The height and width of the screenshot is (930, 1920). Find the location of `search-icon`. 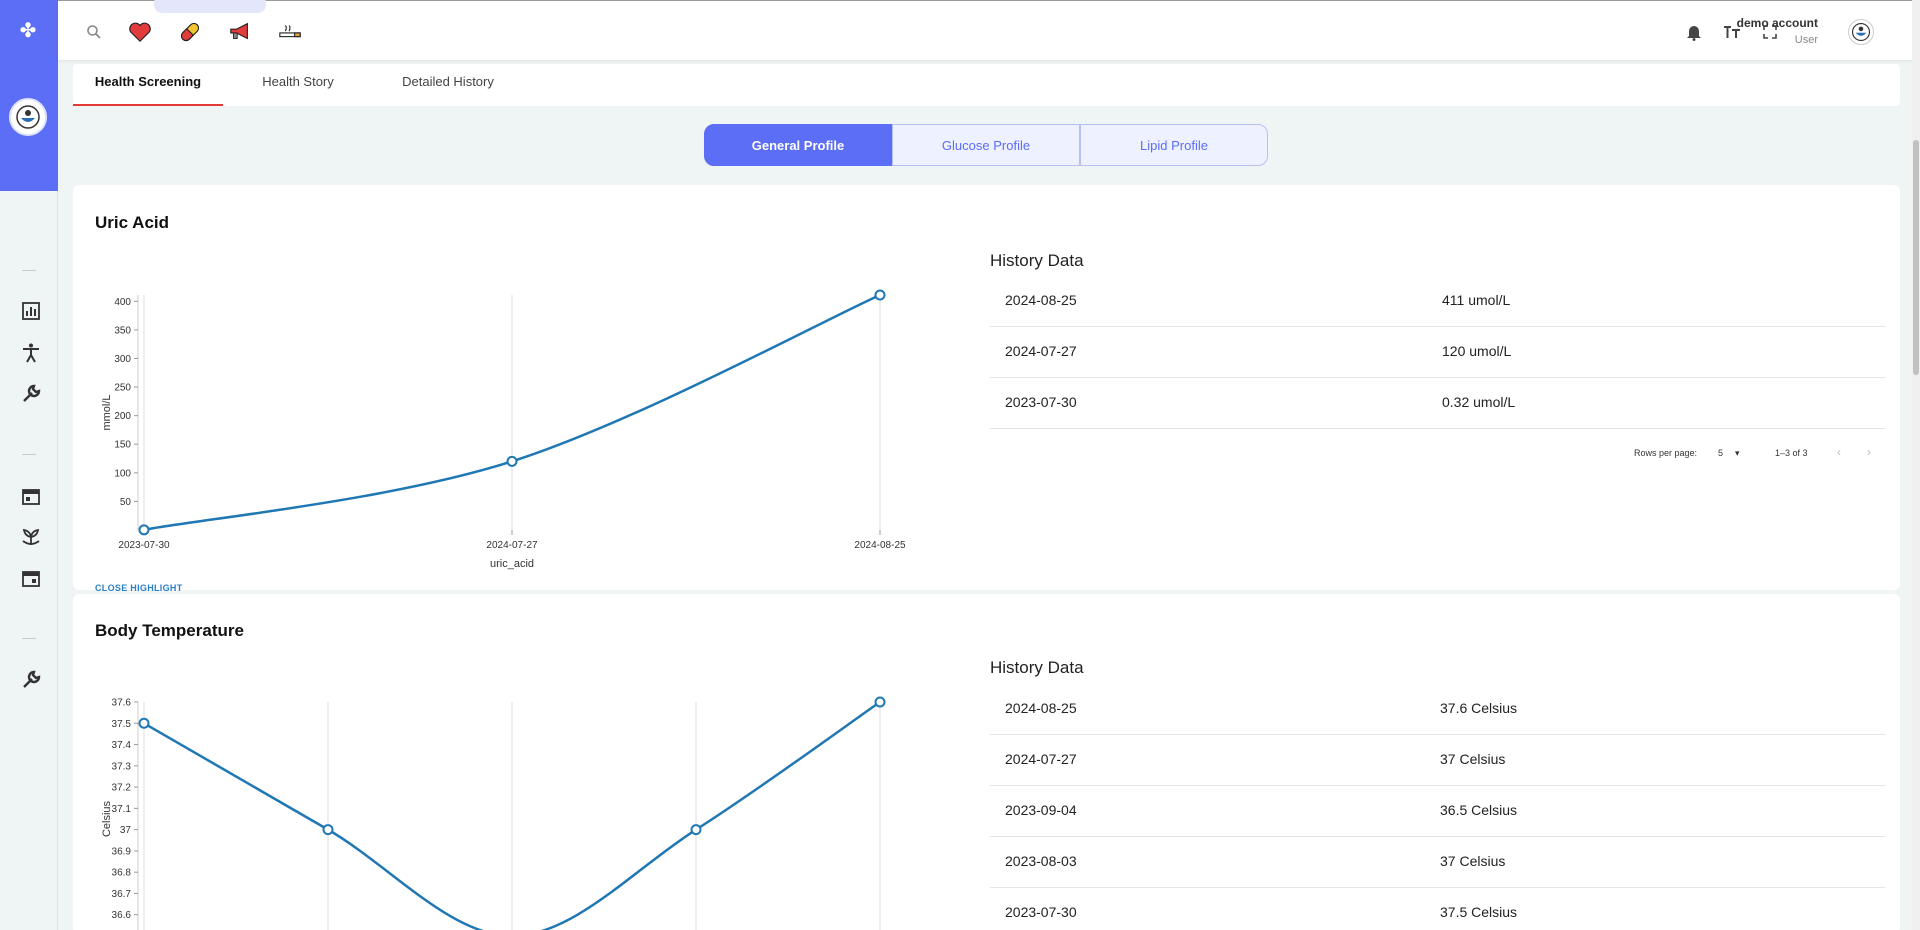

search-icon is located at coordinates (94, 32).